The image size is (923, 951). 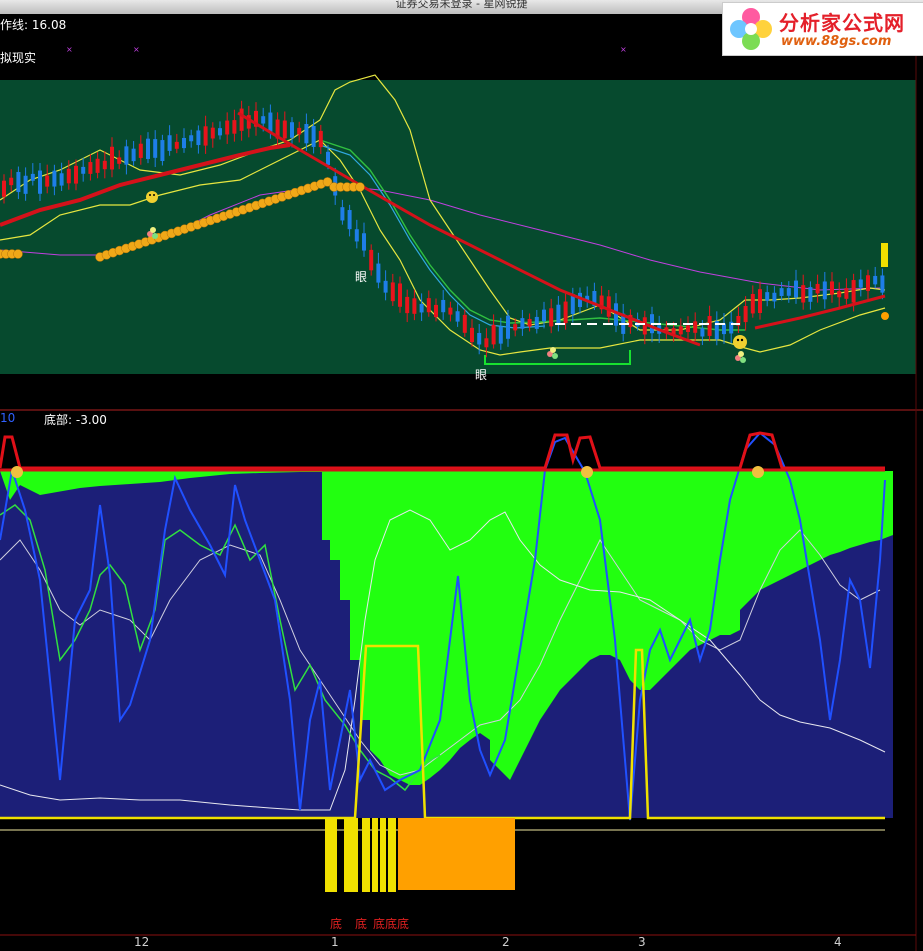 I want to click on panel-side-label: 拟现实, so click(x=18, y=58).